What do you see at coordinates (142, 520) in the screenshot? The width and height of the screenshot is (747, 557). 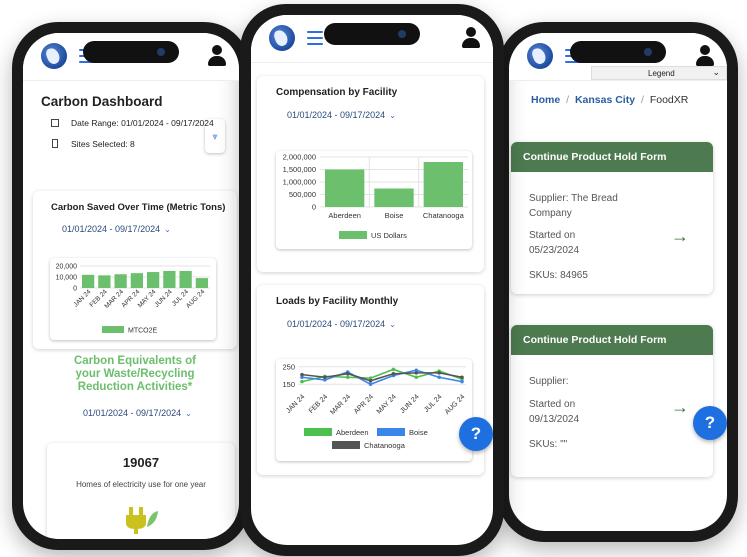 I see `electric-plug-icon` at bounding box center [142, 520].